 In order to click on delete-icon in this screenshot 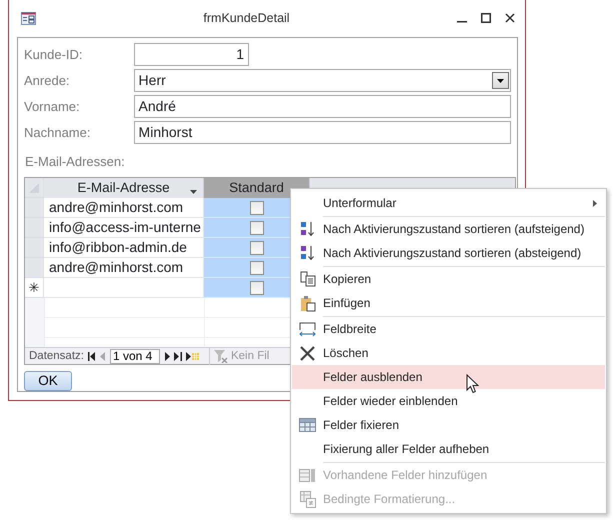, I will do `click(307, 353)`.